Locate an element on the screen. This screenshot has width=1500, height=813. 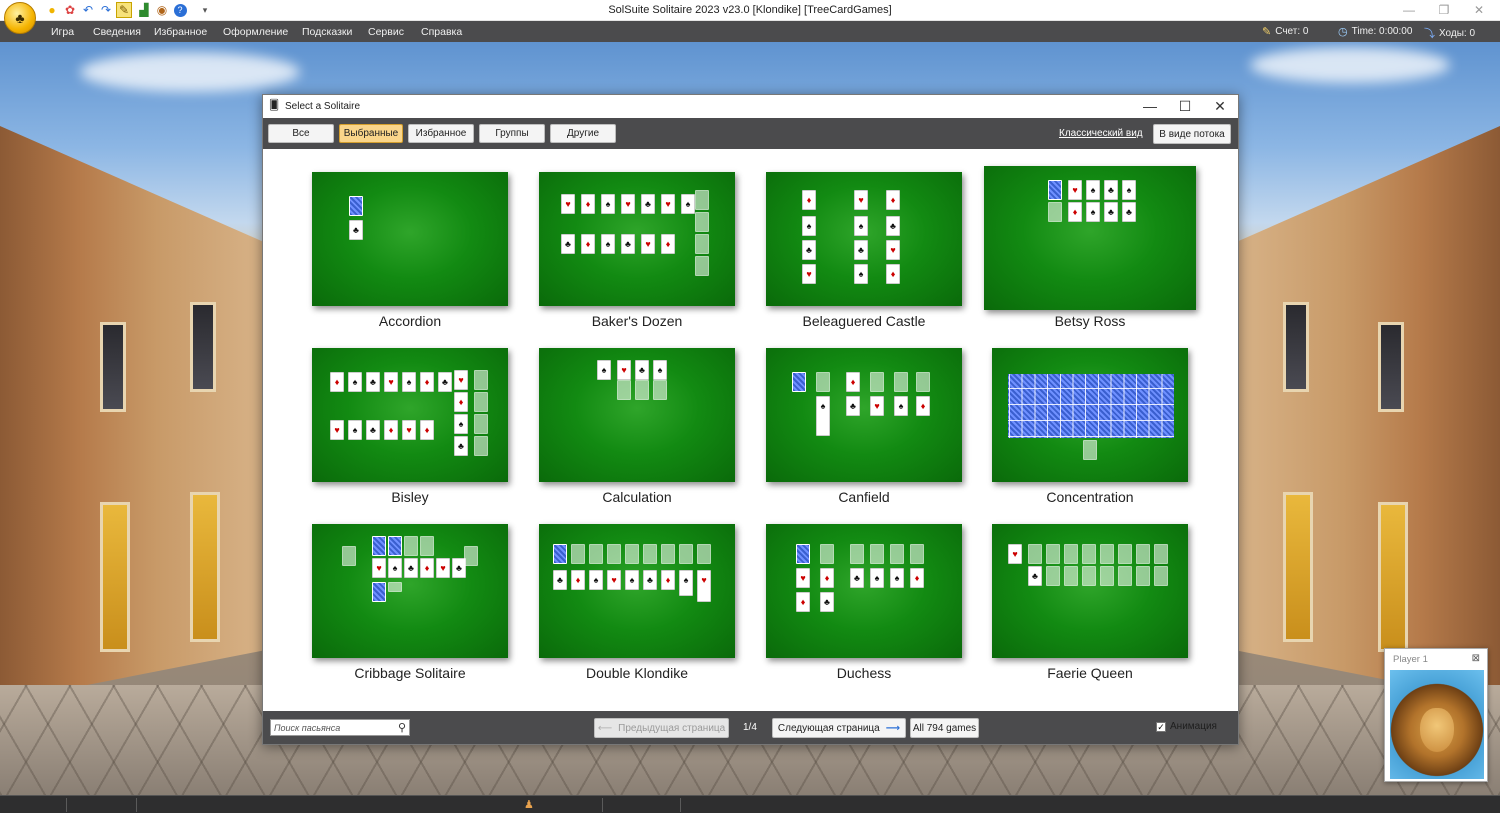
page-indicator: 1/4 is located at coordinates (750, 727).